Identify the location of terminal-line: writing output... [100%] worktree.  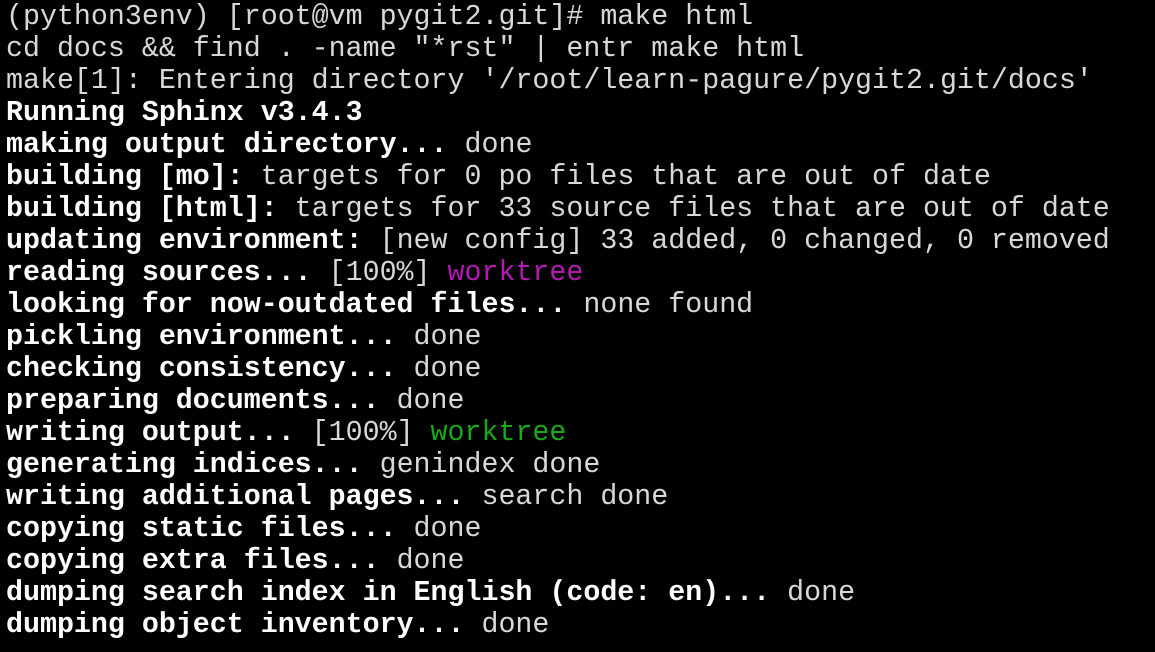
(580, 433).